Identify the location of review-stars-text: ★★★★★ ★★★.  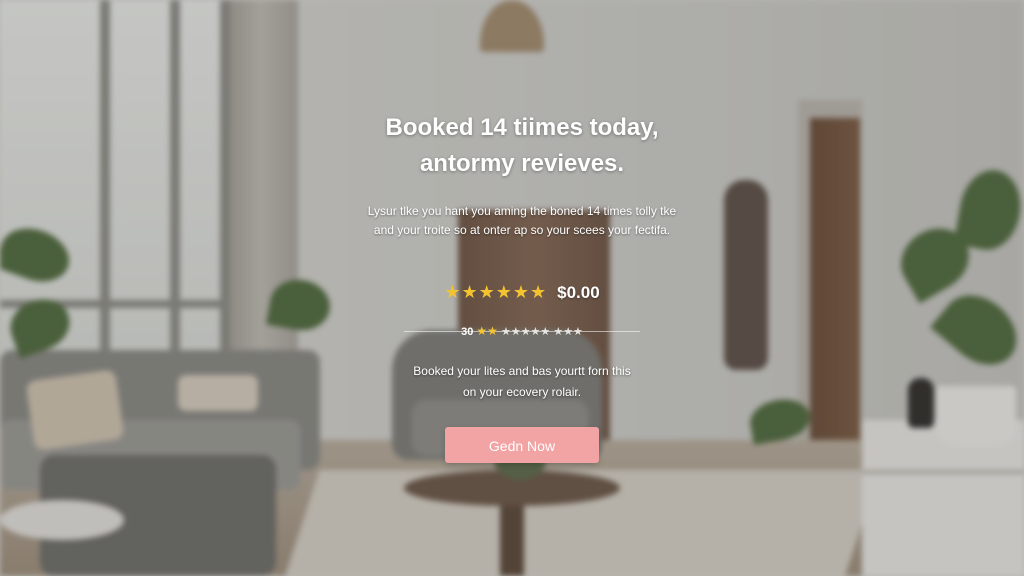
(541, 332).